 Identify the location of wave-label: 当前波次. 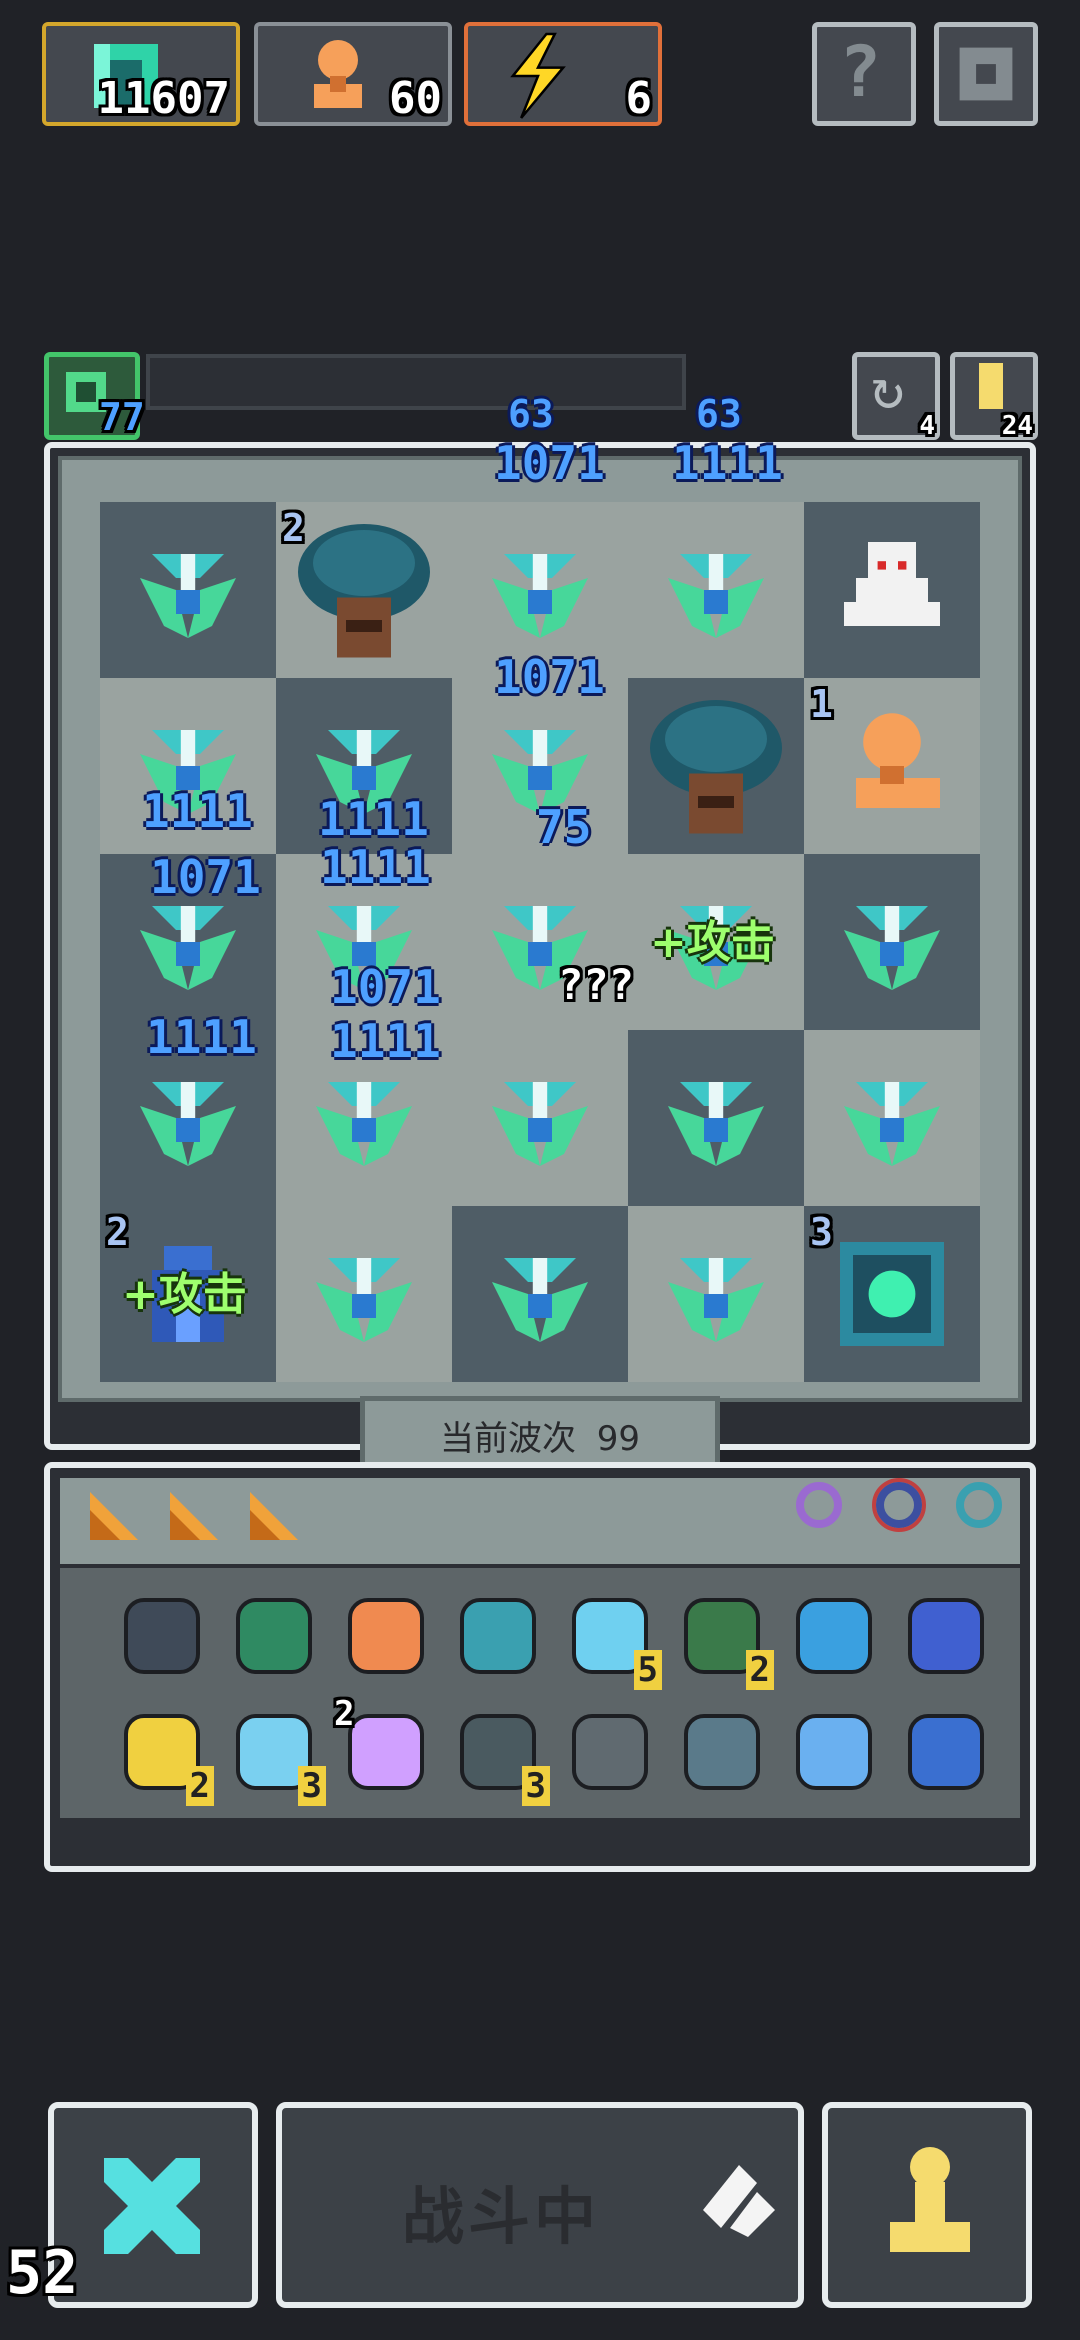
(507, 1439).